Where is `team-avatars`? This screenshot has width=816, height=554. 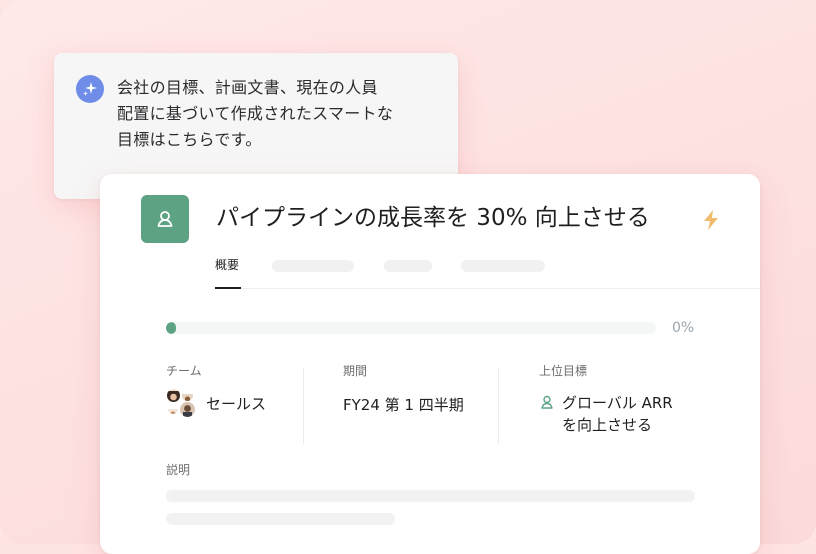 team-avatars is located at coordinates (181, 403).